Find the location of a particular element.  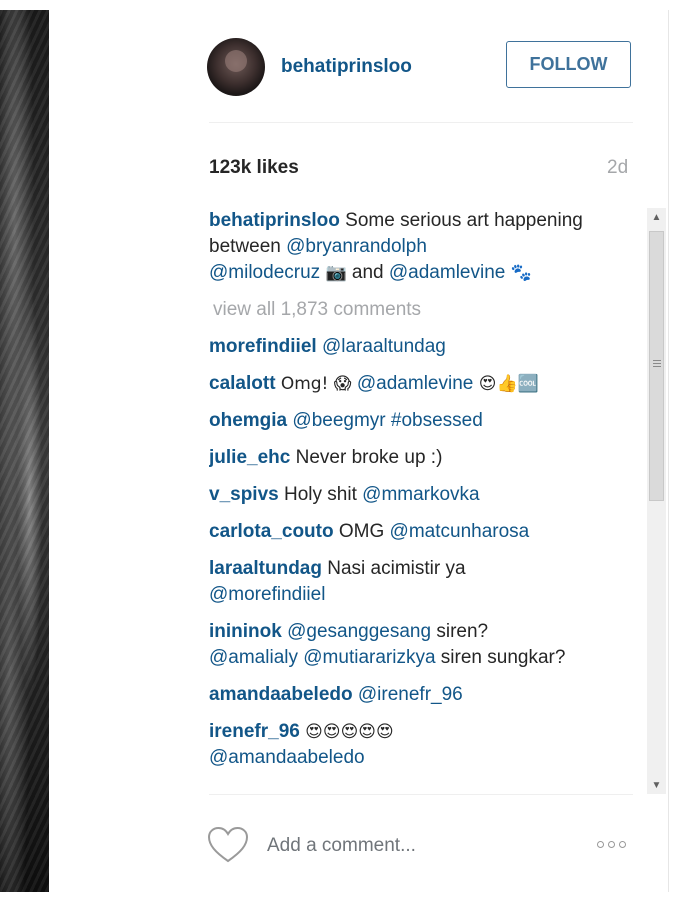

comment-item: calalott Omg! 😱 @adamlevine 😍👍🆒 is located at coordinates (424, 384).